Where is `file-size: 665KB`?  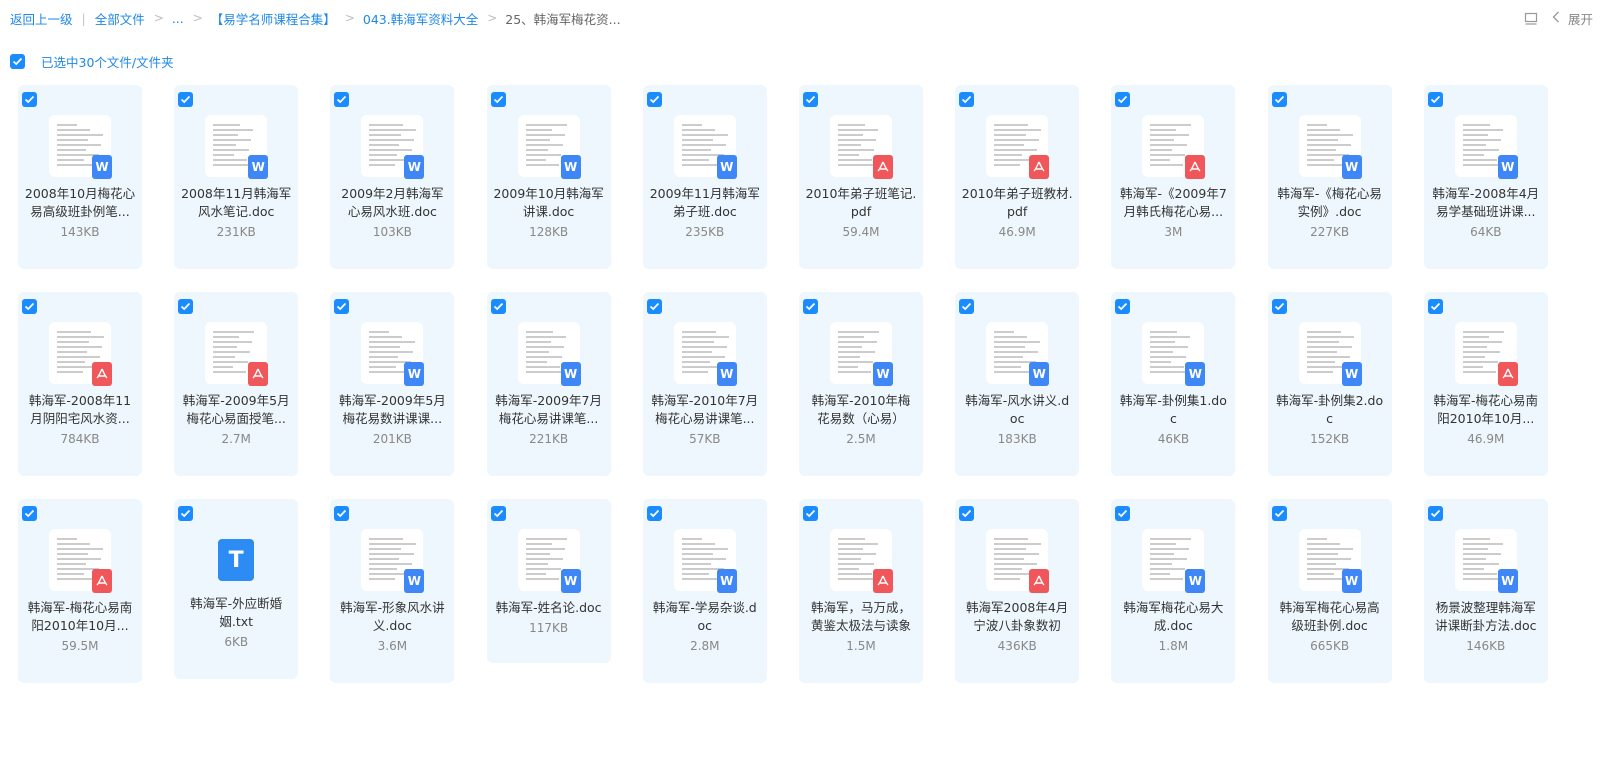 file-size: 665KB is located at coordinates (1330, 646).